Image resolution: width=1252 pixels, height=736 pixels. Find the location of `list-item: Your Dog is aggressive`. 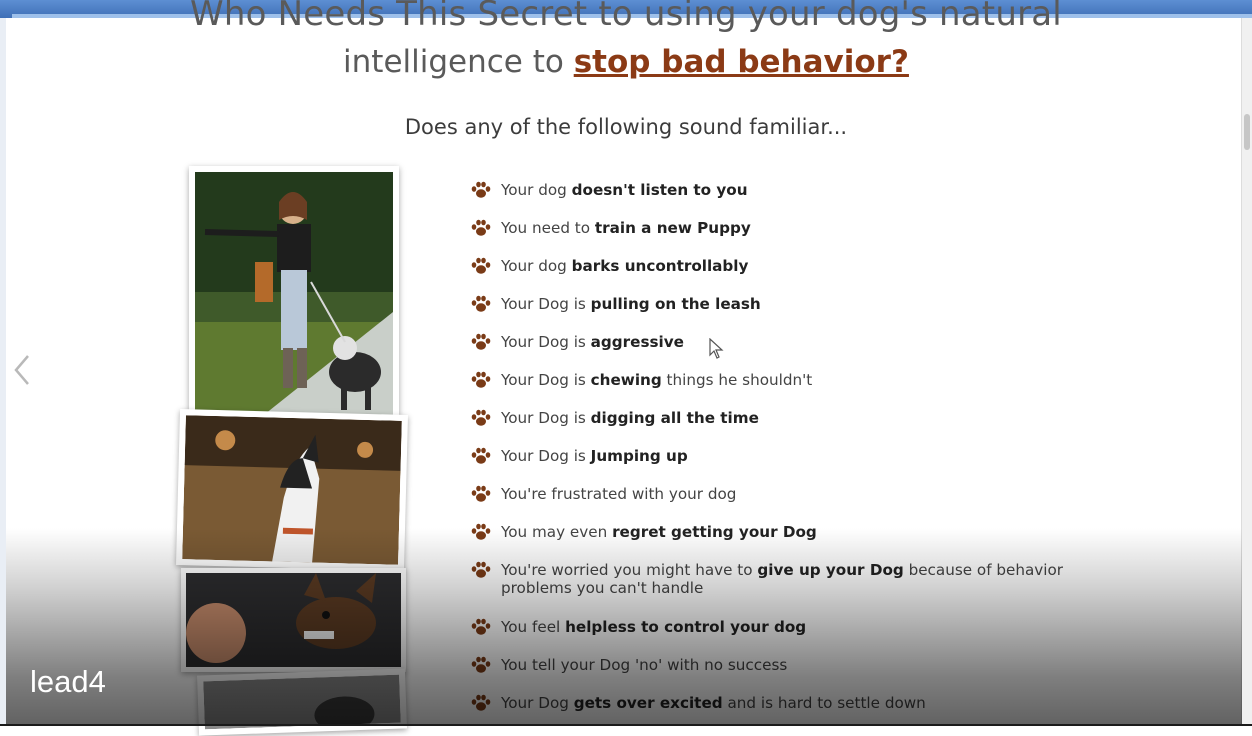

list-item: Your Dog is aggressive is located at coordinates (780, 351).